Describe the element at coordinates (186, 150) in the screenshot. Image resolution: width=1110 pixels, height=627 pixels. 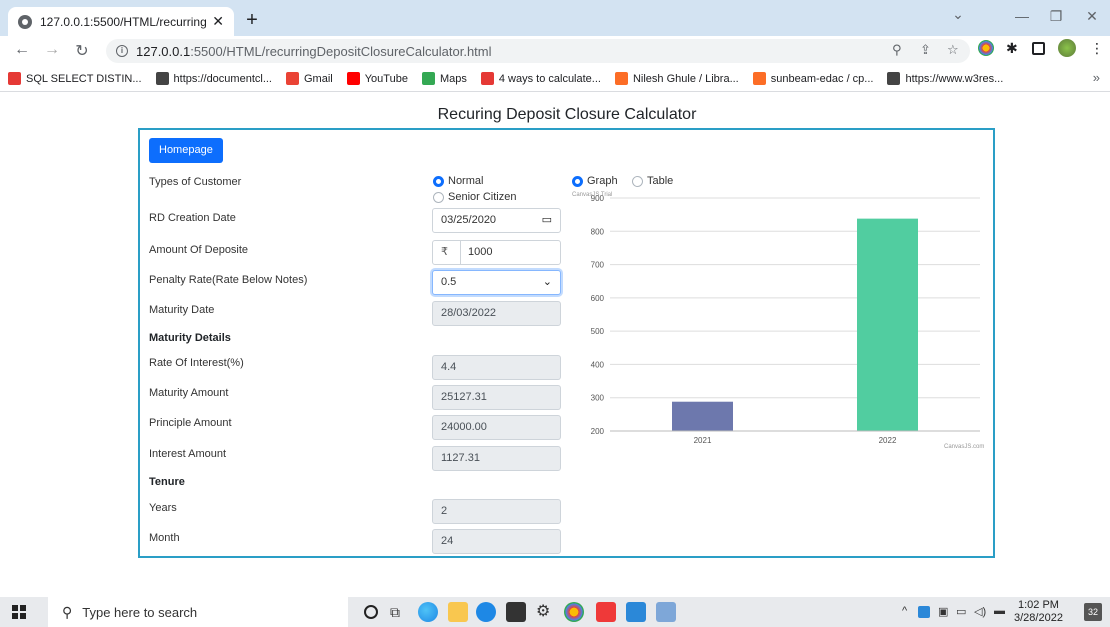
I see `homepage-button: Homepage` at that location.